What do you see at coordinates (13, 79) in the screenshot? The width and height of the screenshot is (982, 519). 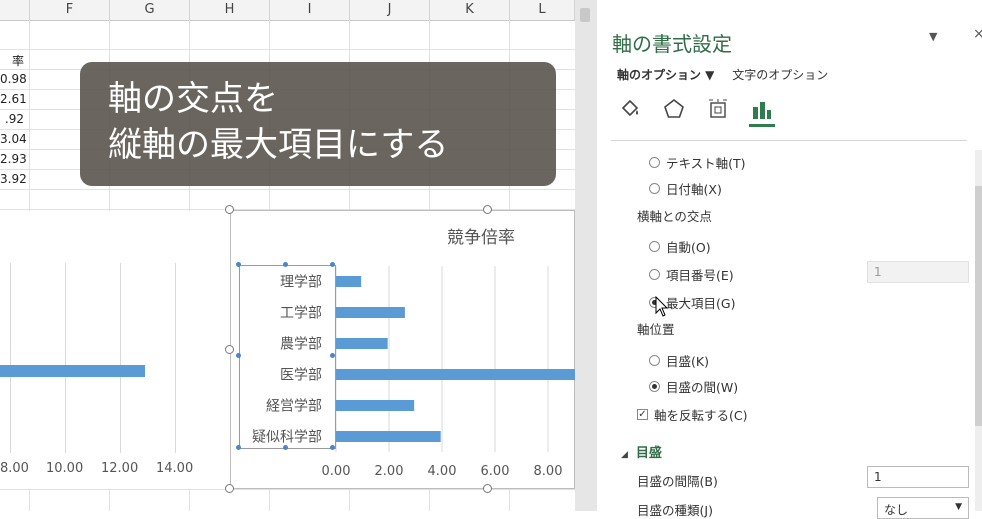 I see `cell-value: 0.98` at bounding box center [13, 79].